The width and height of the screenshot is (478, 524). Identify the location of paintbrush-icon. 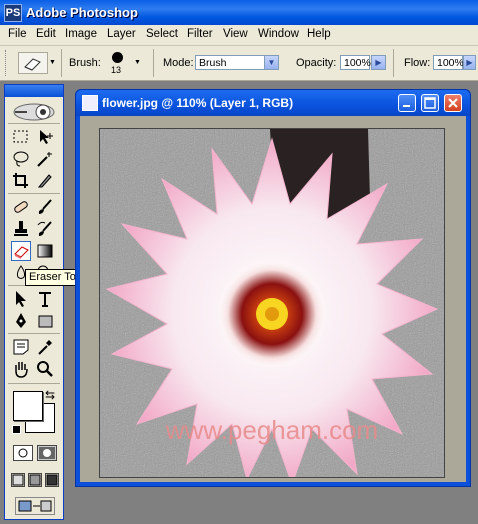
(45, 206).